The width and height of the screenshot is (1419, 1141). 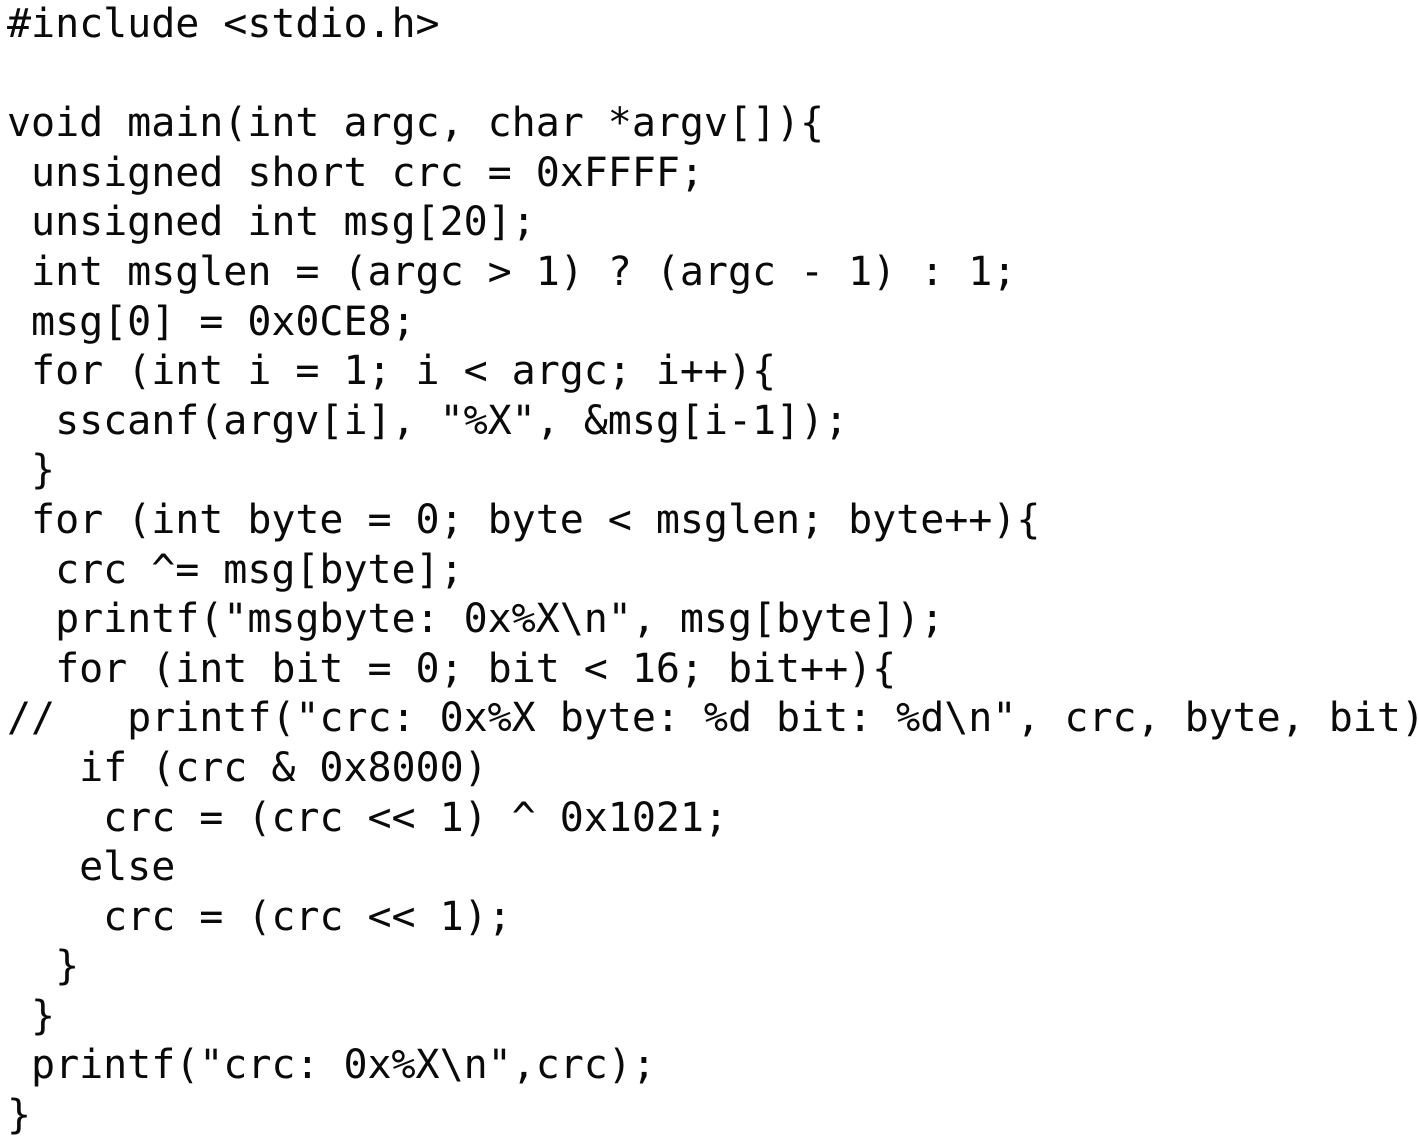 What do you see at coordinates (247, 767) in the screenshot?
I see `code-line: if (crc & 0x8000)` at bounding box center [247, 767].